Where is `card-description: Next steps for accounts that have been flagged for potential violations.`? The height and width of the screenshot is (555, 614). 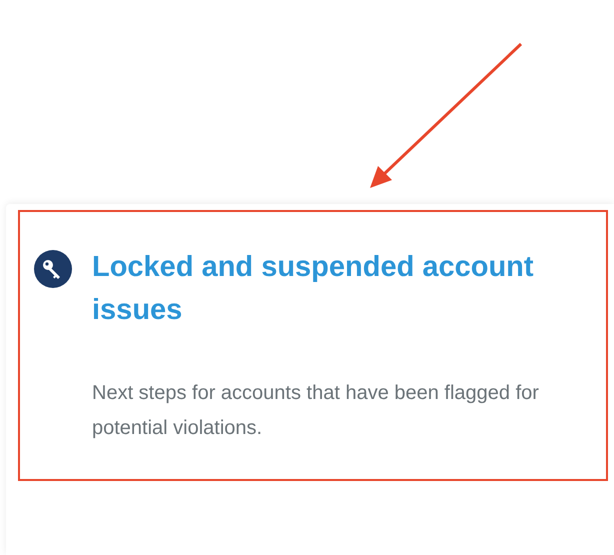
card-description: Next steps for accounts that have been flagged for potential violations. is located at coordinates (316, 411).